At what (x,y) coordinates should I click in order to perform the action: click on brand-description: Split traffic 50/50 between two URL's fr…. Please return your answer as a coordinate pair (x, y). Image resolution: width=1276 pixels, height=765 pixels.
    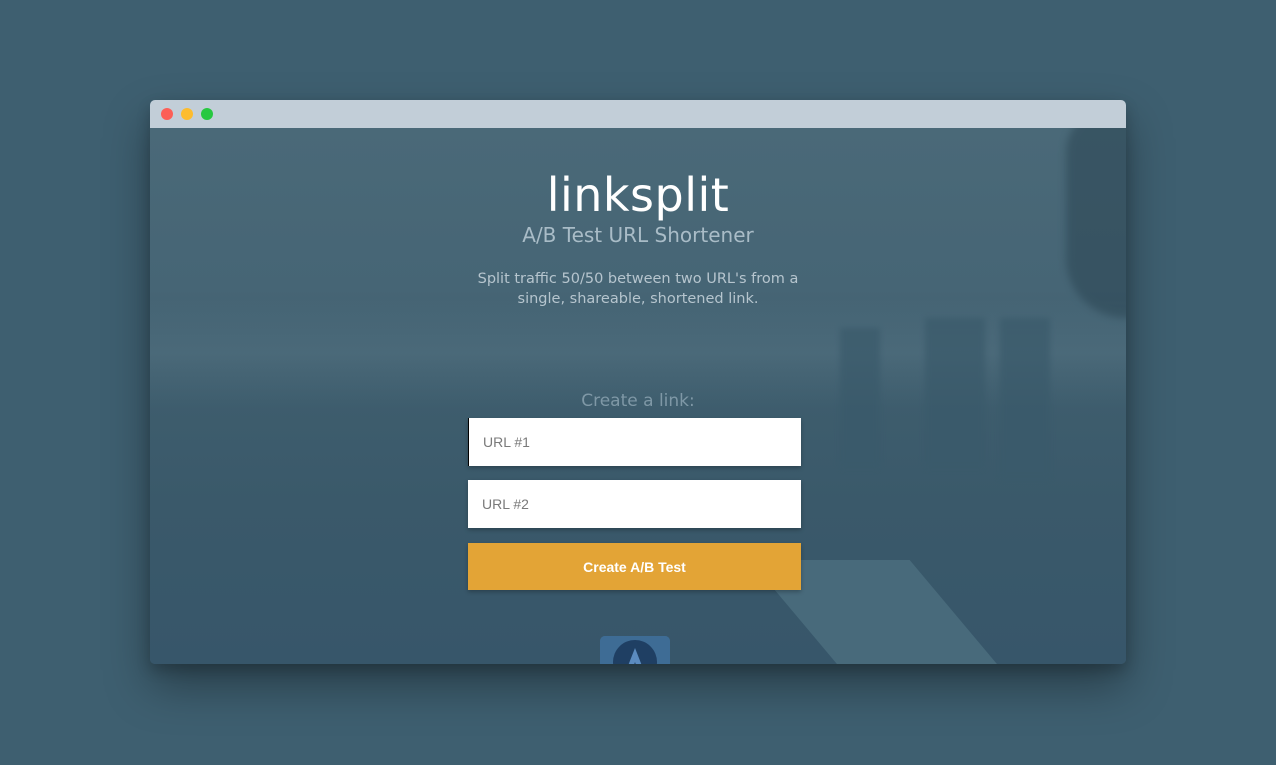
    Looking at the image, I should click on (638, 289).